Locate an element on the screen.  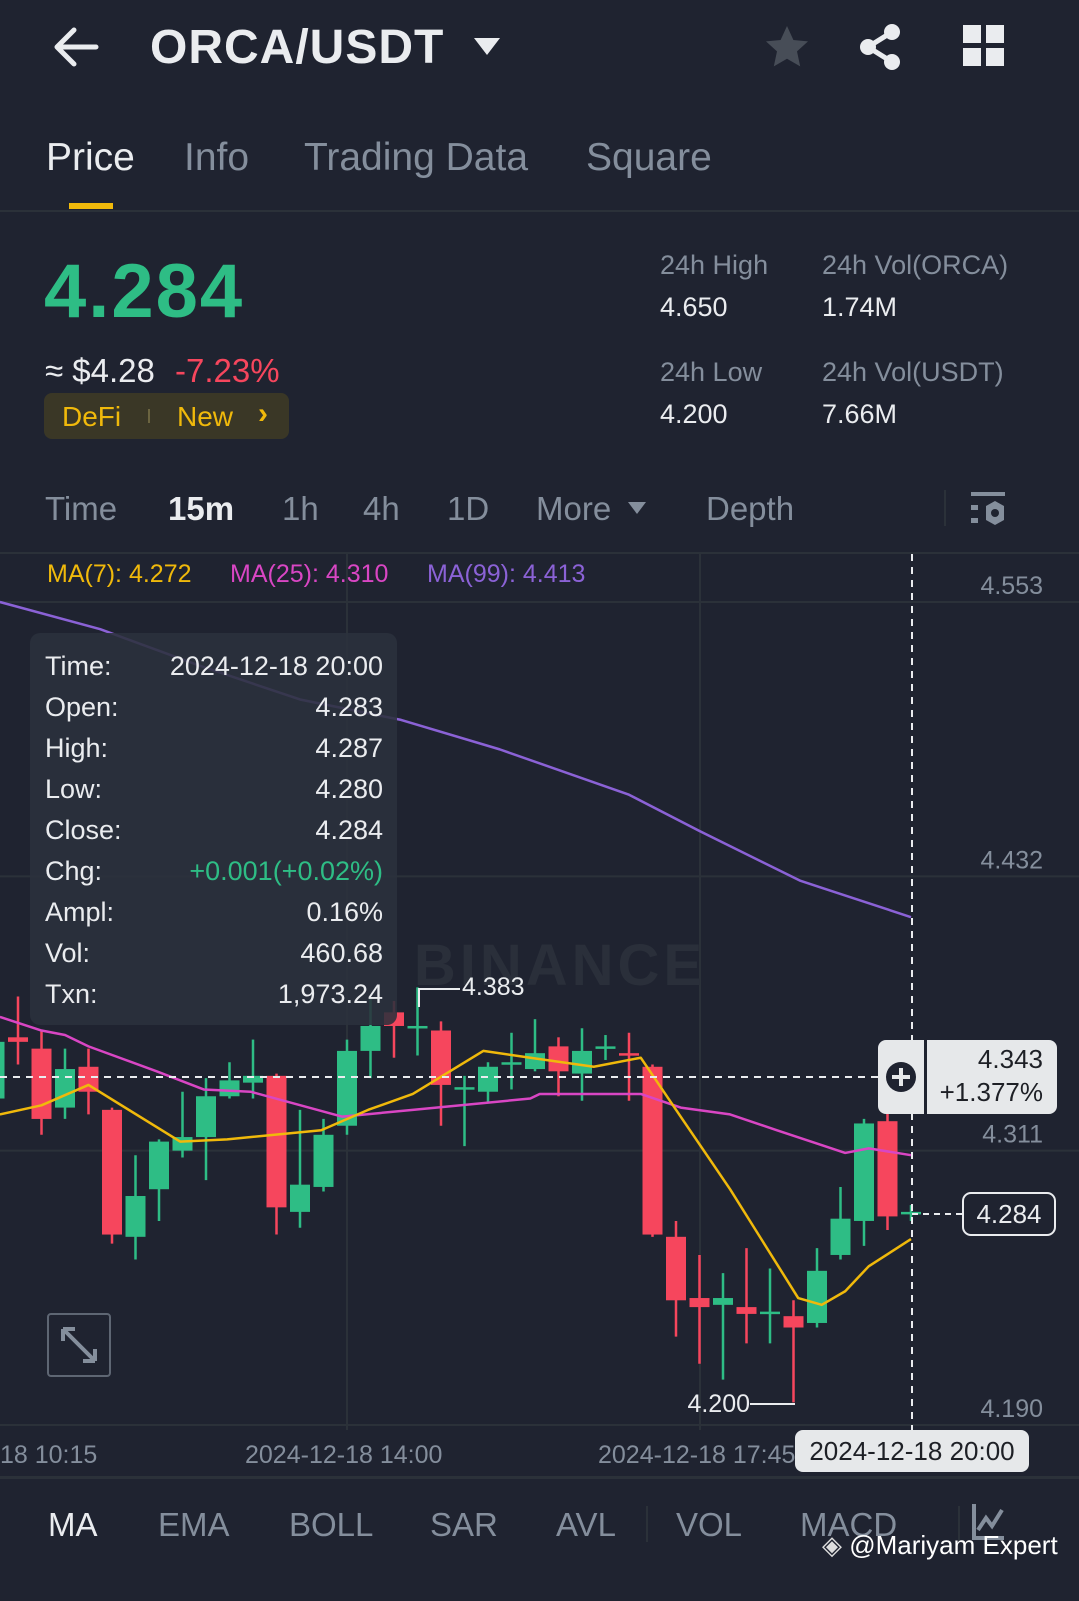
tooltip-label: Time: is located at coordinates (78, 666).